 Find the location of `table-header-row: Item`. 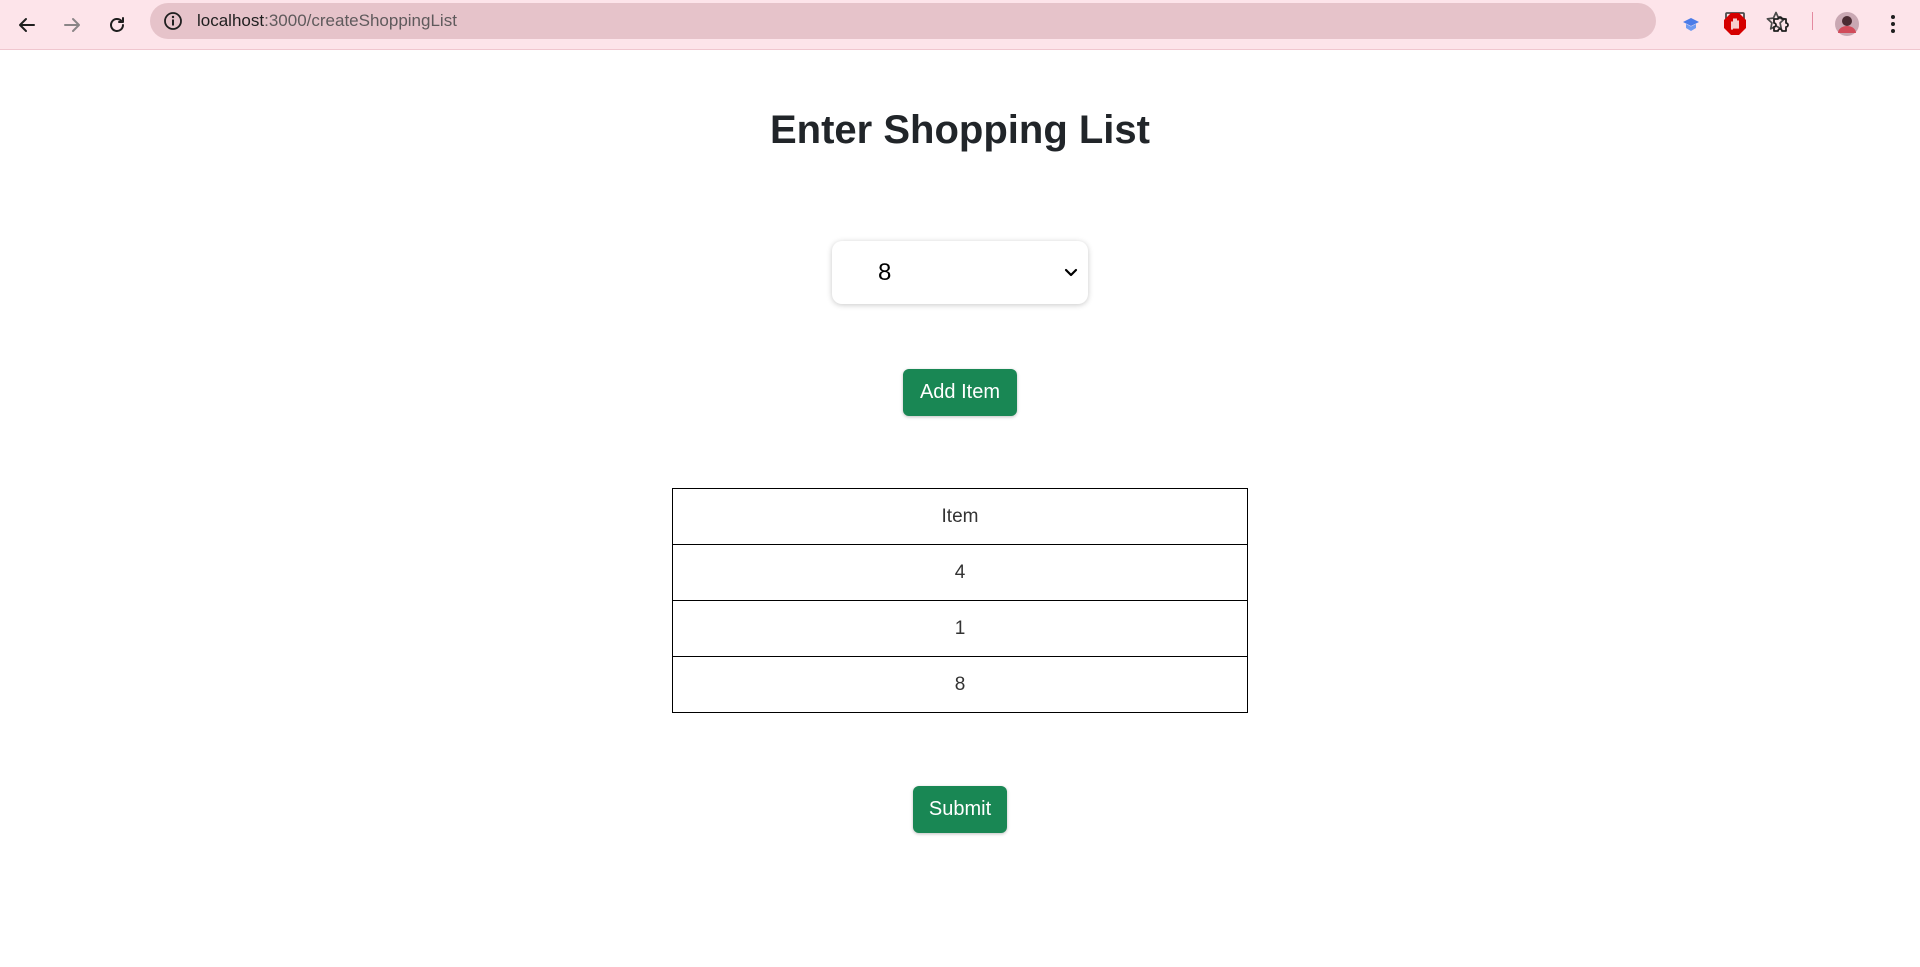

table-header-row: Item is located at coordinates (960, 516).